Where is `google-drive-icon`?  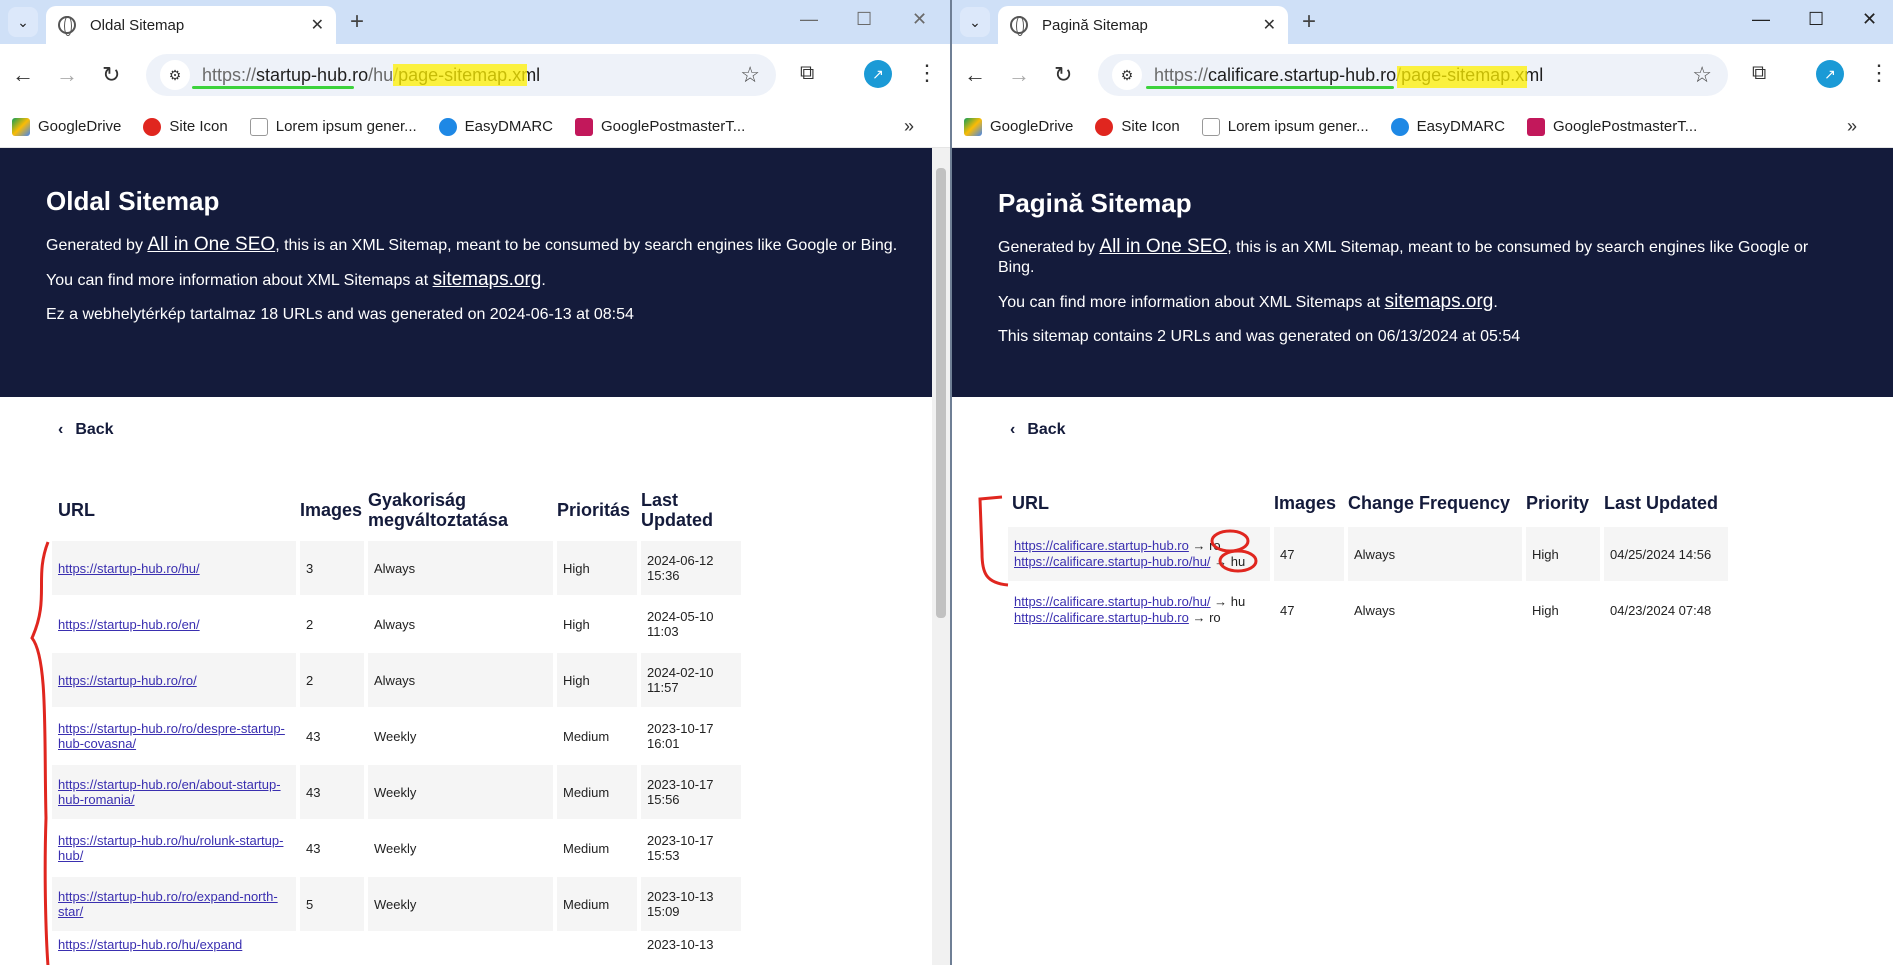
google-drive-icon is located at coordinates (21, 126).